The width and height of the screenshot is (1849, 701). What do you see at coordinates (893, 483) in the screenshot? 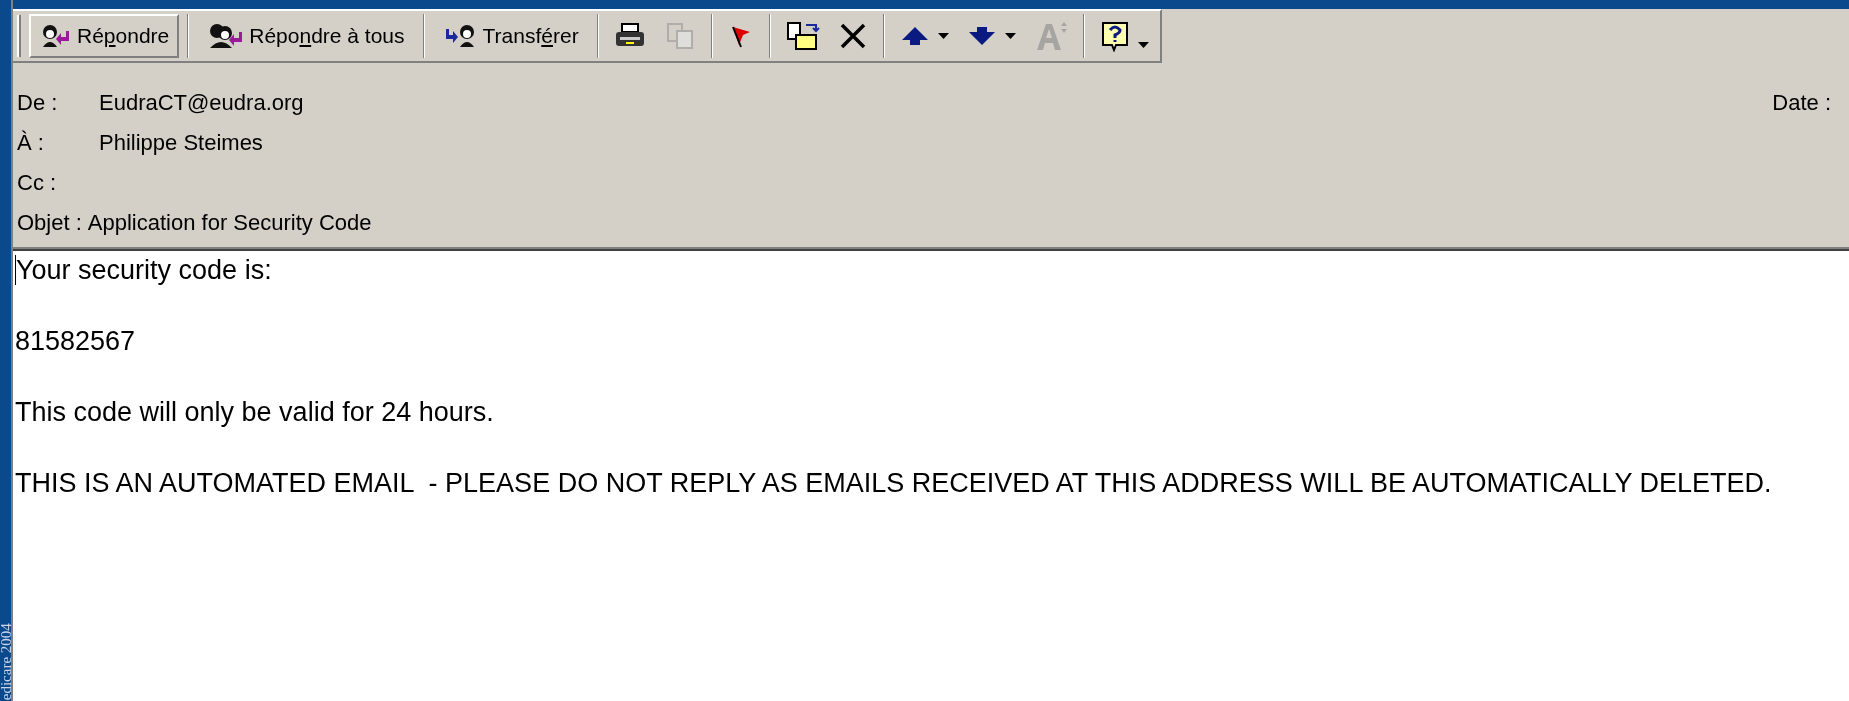
I see `message-text: THIS IS AN AUTOMATED EMAIL - PLEASE DO NOT REPLY AS EMAILS RECEIVED AT THIS ADDRESS WILL BE AUTOMATICALLY DELETED.` at bounding box center [893, 483].